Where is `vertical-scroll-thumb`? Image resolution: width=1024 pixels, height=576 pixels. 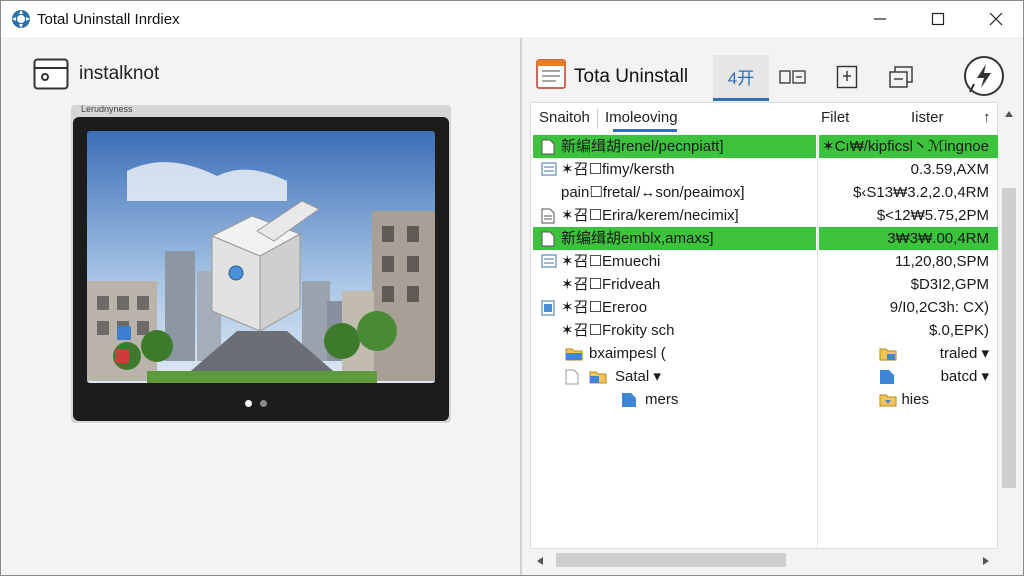
vertical-scroll-thumb is located at coordinates (1009, 338).